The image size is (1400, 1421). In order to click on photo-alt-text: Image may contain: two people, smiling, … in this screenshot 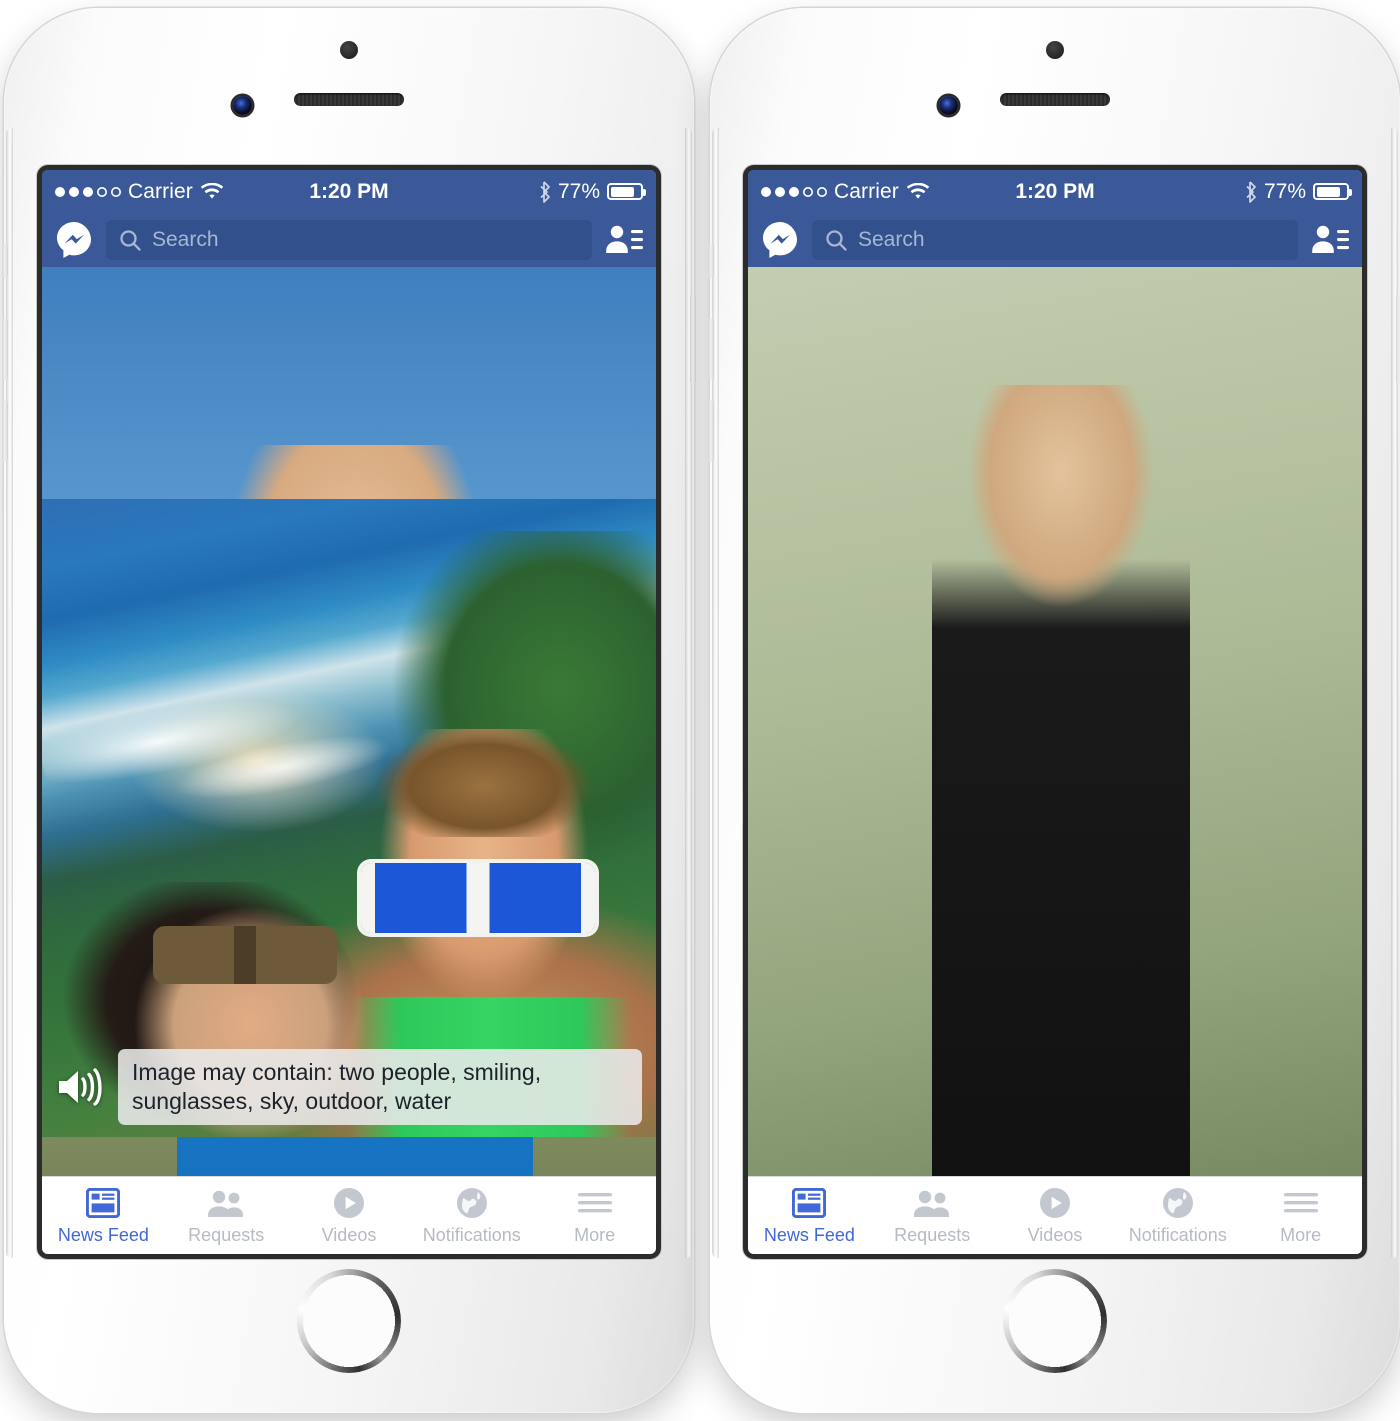, I will do `click(380, 1087)`.